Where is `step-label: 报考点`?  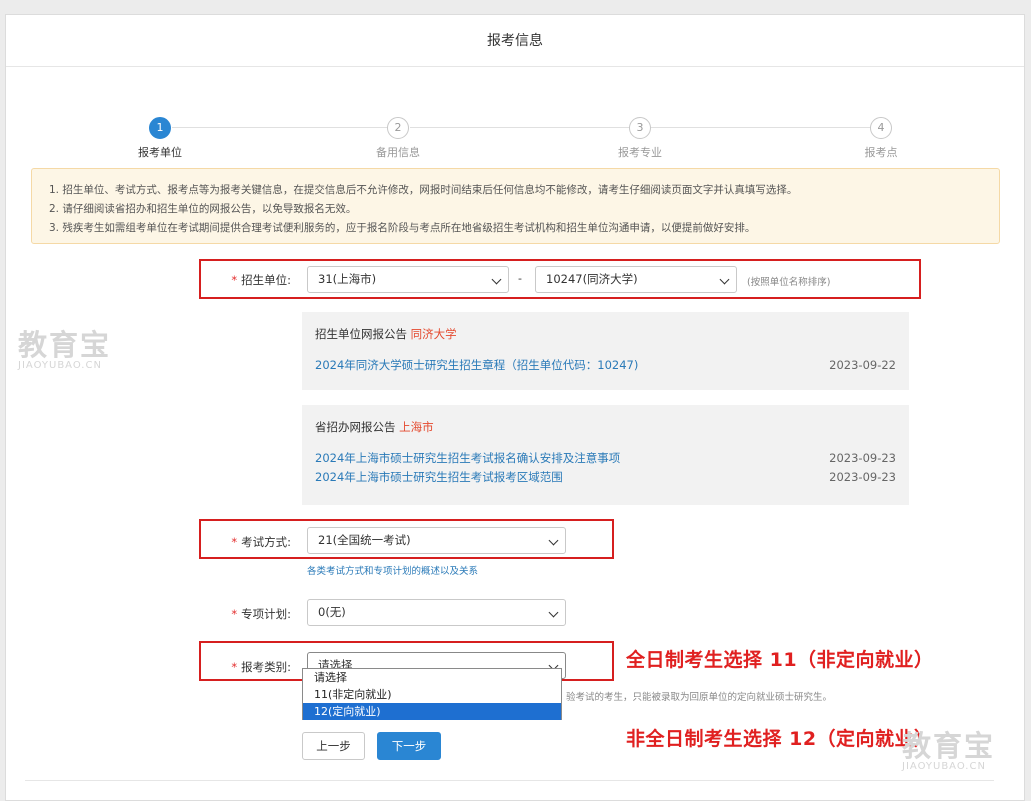 step-label: 报考点 is located at coordinates (881, 152).